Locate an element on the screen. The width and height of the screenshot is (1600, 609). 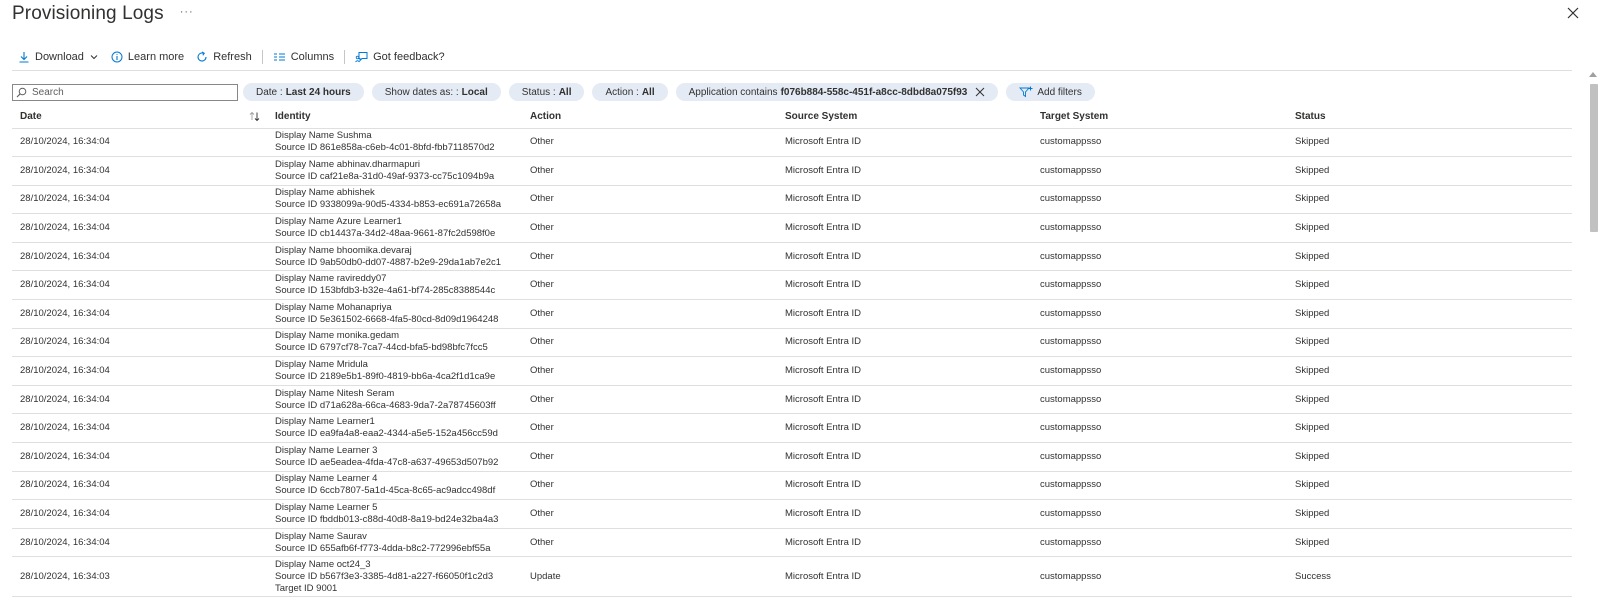
column-header-label: Date is located at coordinates (31, 117).